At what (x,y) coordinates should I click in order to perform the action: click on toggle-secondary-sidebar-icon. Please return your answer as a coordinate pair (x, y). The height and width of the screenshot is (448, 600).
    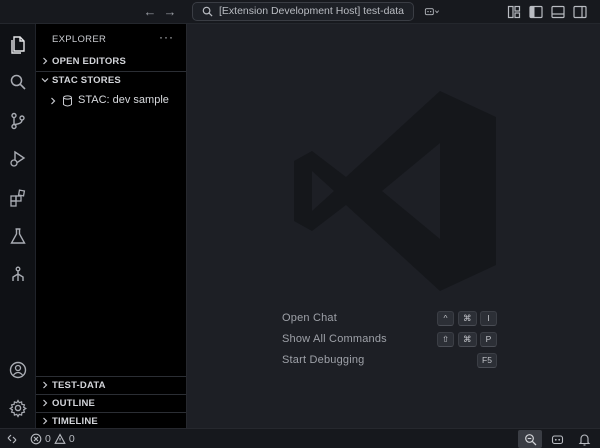
    Looking at the image, I should click on (580, 12).